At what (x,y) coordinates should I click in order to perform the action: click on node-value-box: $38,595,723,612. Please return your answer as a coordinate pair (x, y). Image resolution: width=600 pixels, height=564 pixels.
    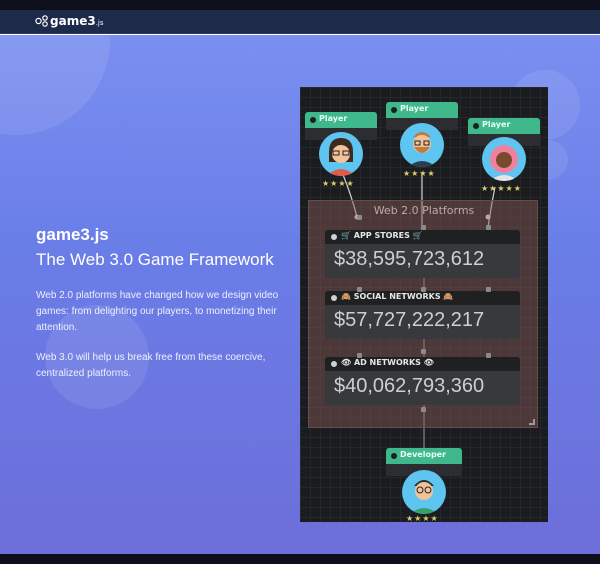
    Looking at the image, I should click on (422, 261).